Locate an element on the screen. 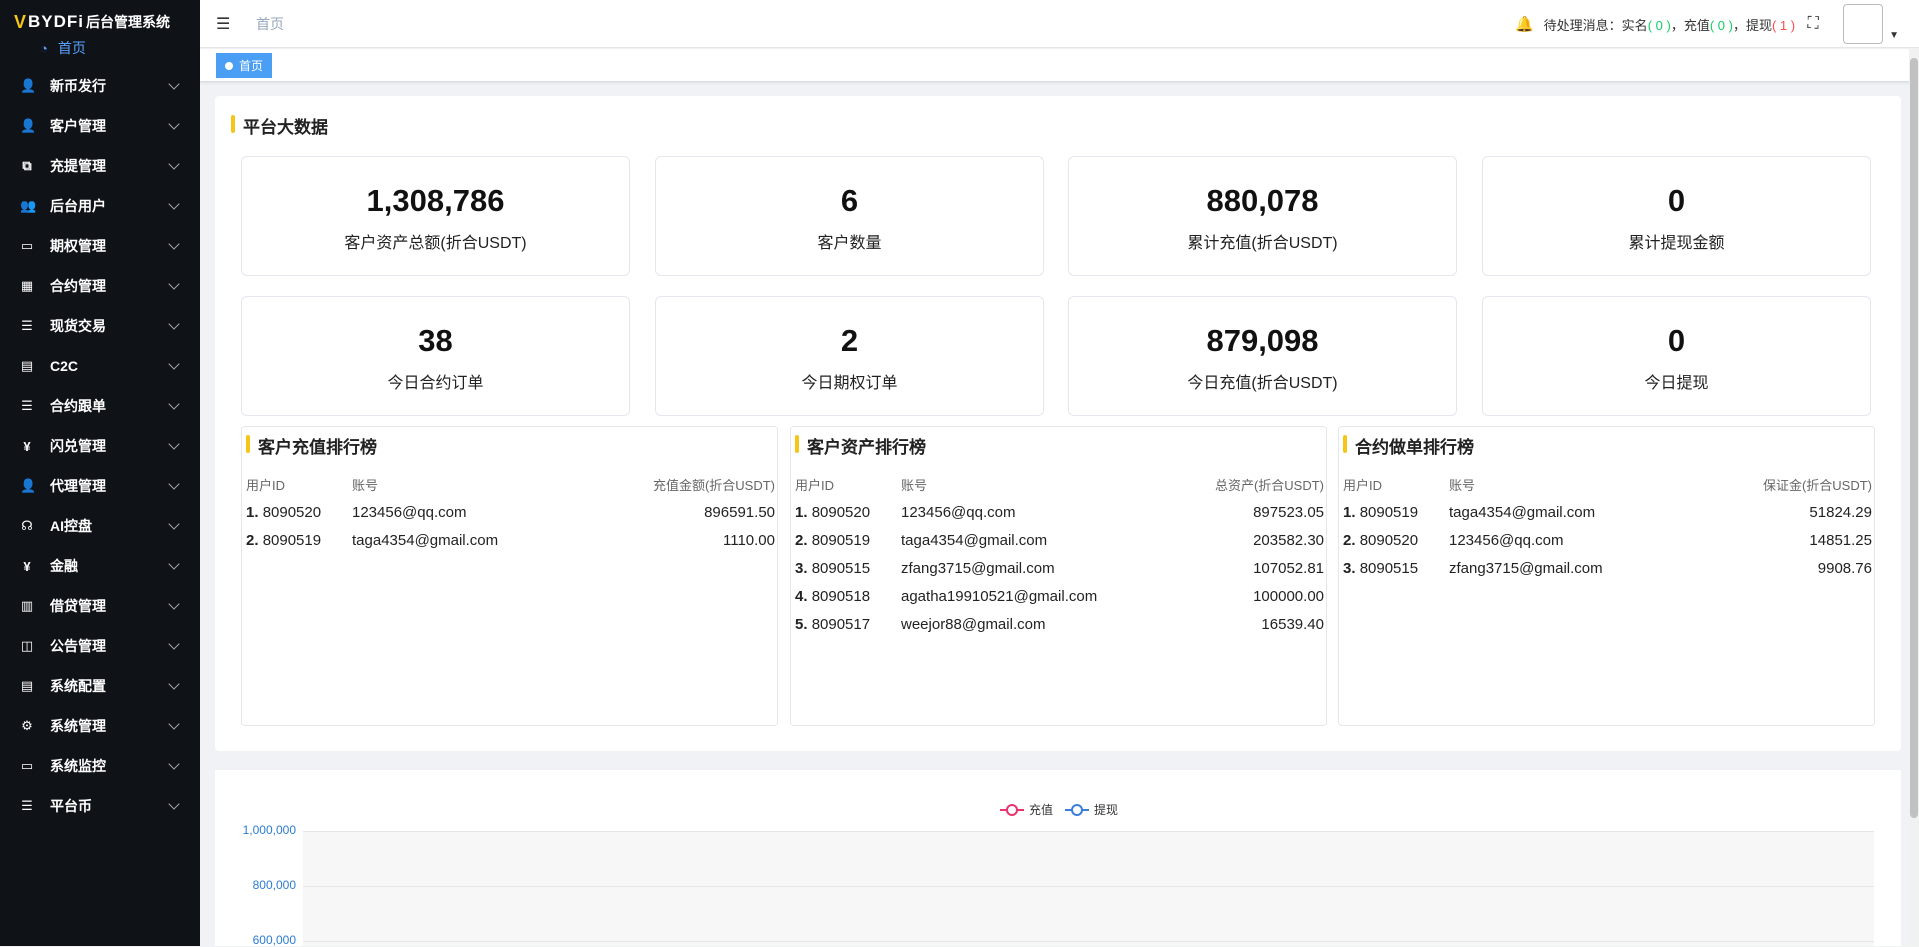 The height and width of the screenshot is (947, 1919). sidebar-item: ▤ C2C is located at coordinates (100, 366).